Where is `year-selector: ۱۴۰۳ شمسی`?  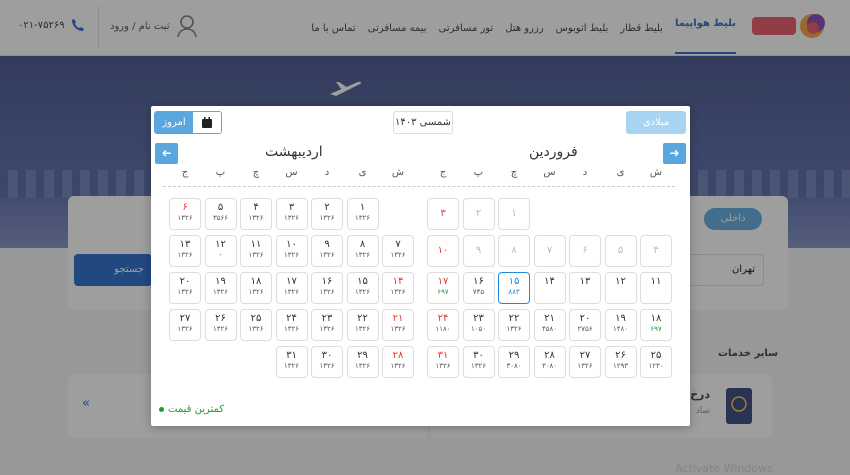
year-selector: ۱۴۰۳ شمسی is located at coordinates (423, 122).